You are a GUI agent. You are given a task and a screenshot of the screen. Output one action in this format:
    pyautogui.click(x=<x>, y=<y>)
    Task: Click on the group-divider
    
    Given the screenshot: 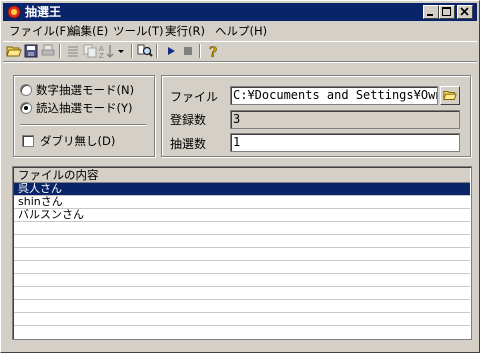 What is the action you would take?
    pyautogui.click(x=83, y=125)
    